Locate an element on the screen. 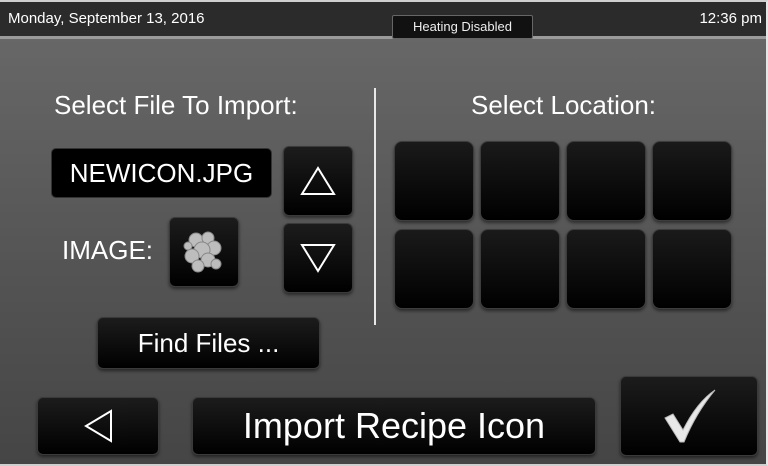 Image resolution: width=768 pixels, height=466 pixels. clock-display: 12:36 pm is located at coordinates (730, 18).